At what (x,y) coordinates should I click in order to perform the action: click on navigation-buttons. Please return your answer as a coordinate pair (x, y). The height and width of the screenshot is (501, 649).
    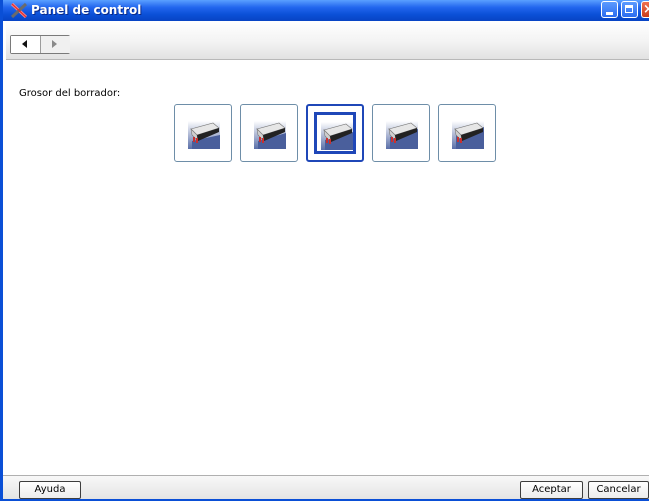
    Looking at the image, I should click on (40, 44).